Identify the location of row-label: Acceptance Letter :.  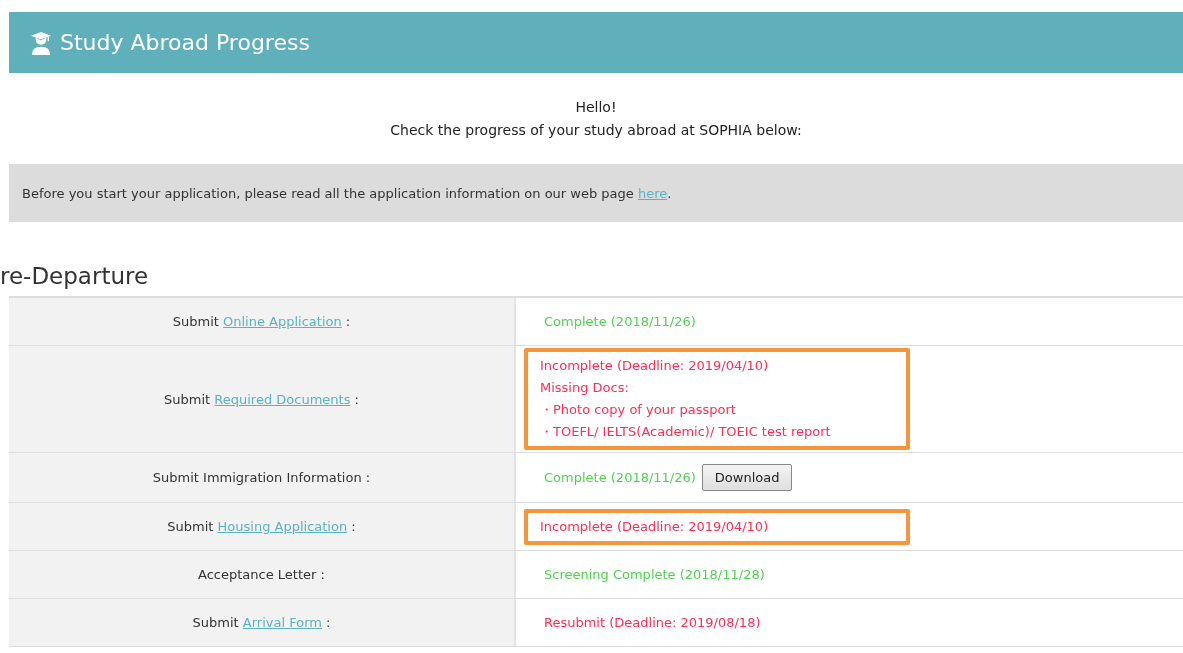
(261, 574).